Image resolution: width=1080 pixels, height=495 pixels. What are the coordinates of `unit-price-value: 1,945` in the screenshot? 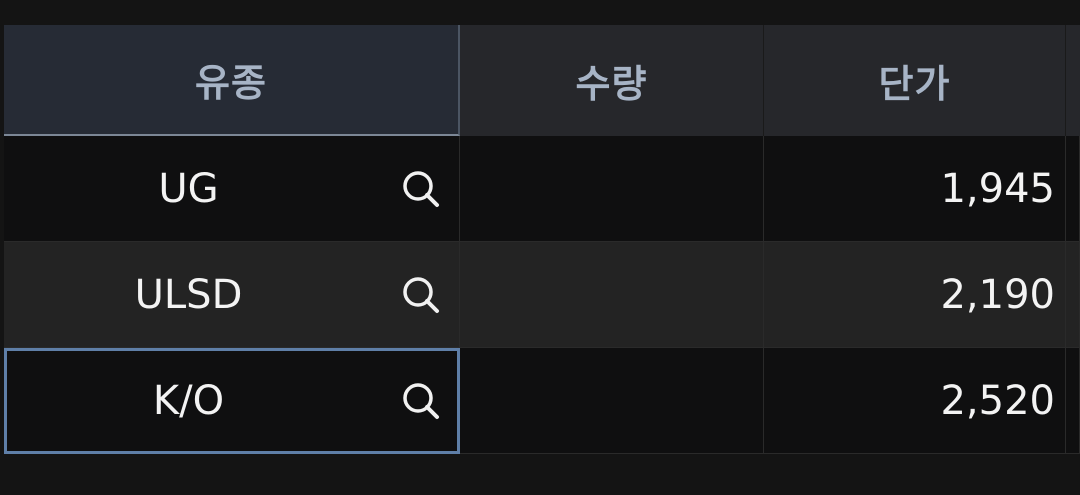 It's located at (997, 188).